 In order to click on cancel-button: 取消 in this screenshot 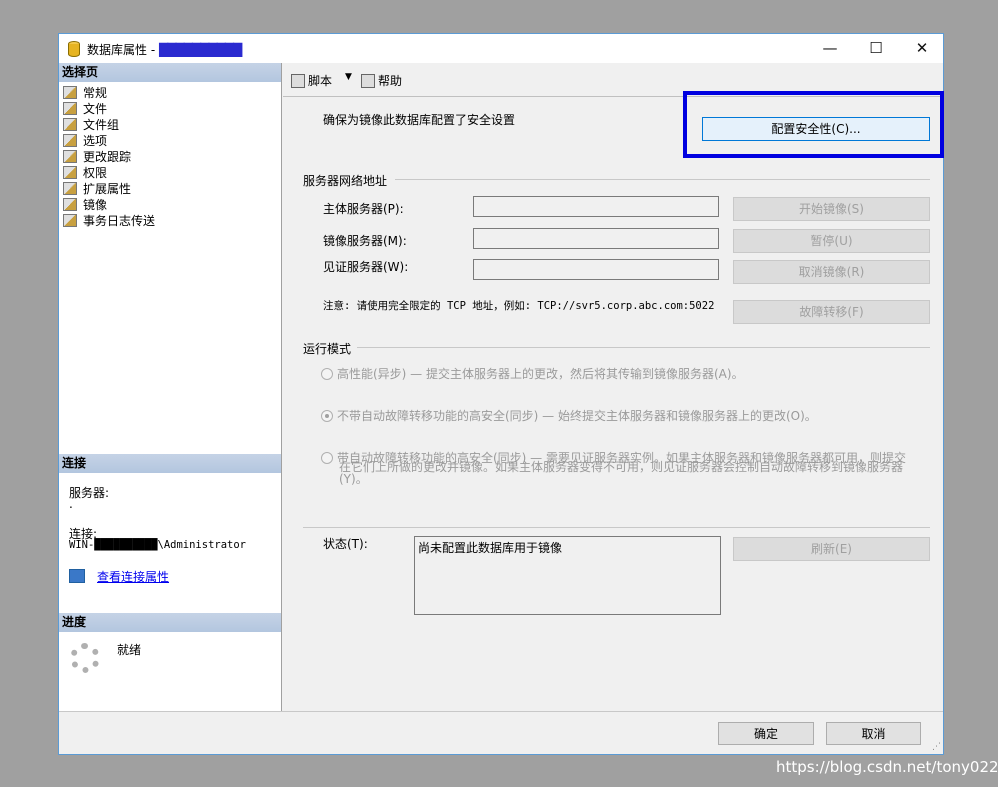, I will do `click(873, 733)`.